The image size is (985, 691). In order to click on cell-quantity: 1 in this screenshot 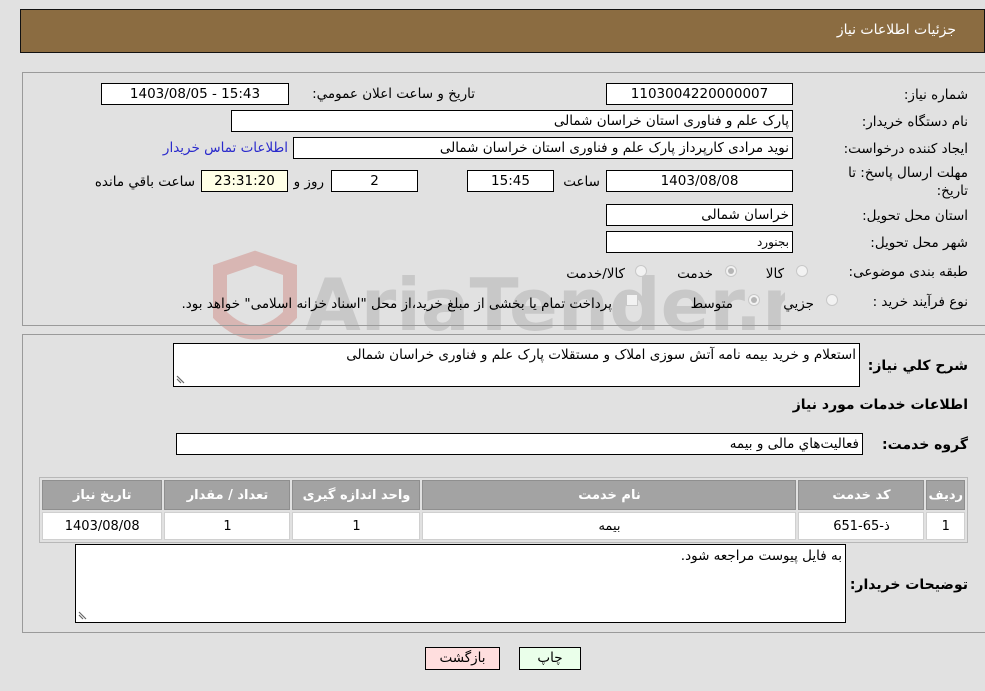, I will do `click(227, 526)`.